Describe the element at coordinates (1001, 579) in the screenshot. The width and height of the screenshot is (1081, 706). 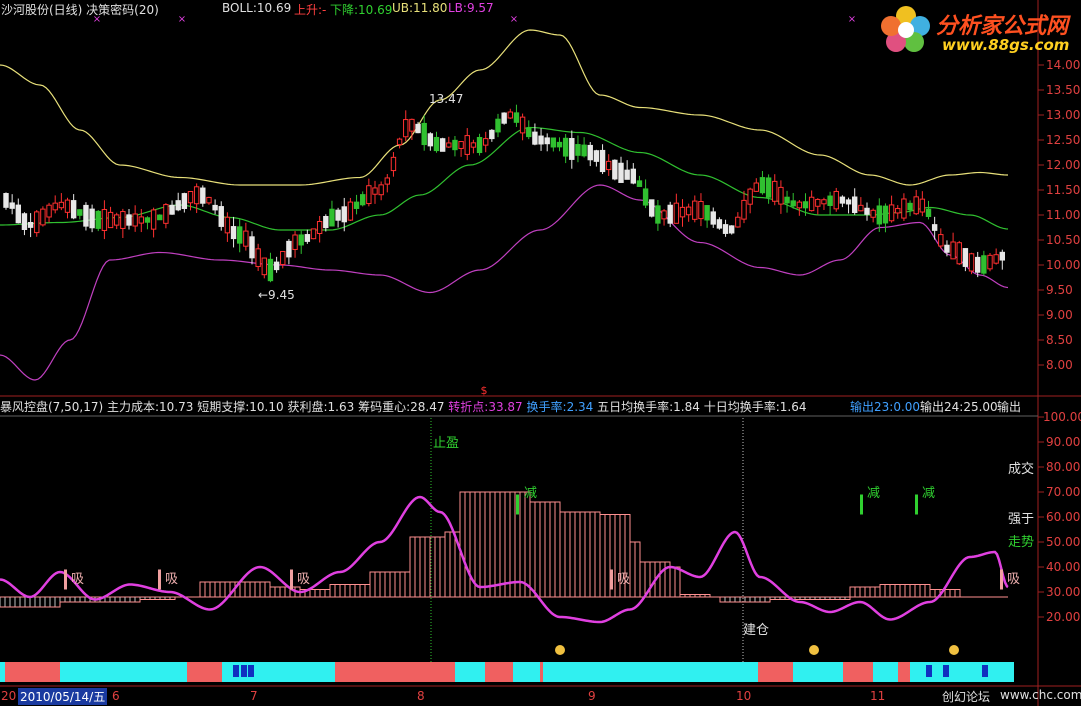
I see `absorb-bar` at that location.